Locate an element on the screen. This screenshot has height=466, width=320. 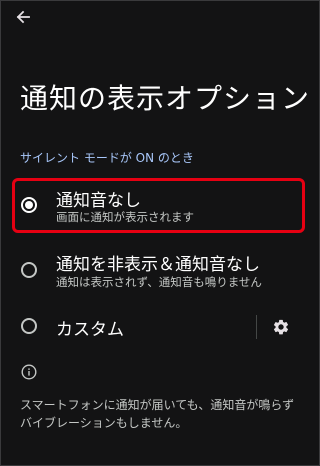
gear-icon is located at coordinates (281, 327).